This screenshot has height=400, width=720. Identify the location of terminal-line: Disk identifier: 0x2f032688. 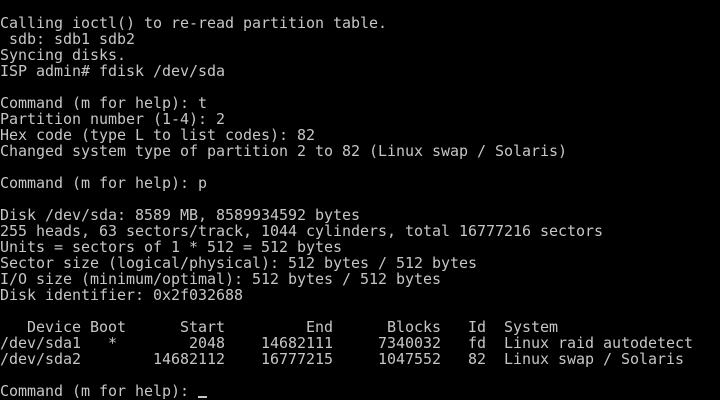
(122, 295).